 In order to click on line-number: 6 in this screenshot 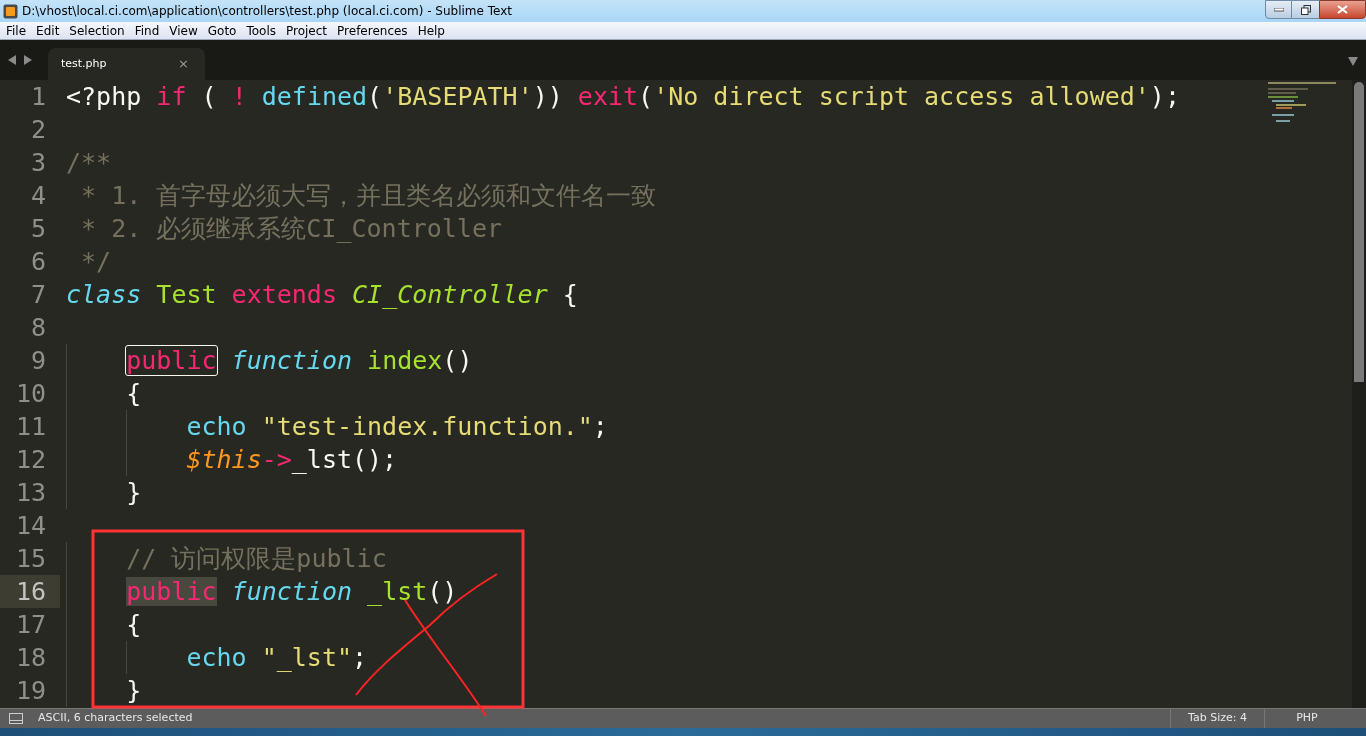, I will do `click(38, 261)`.